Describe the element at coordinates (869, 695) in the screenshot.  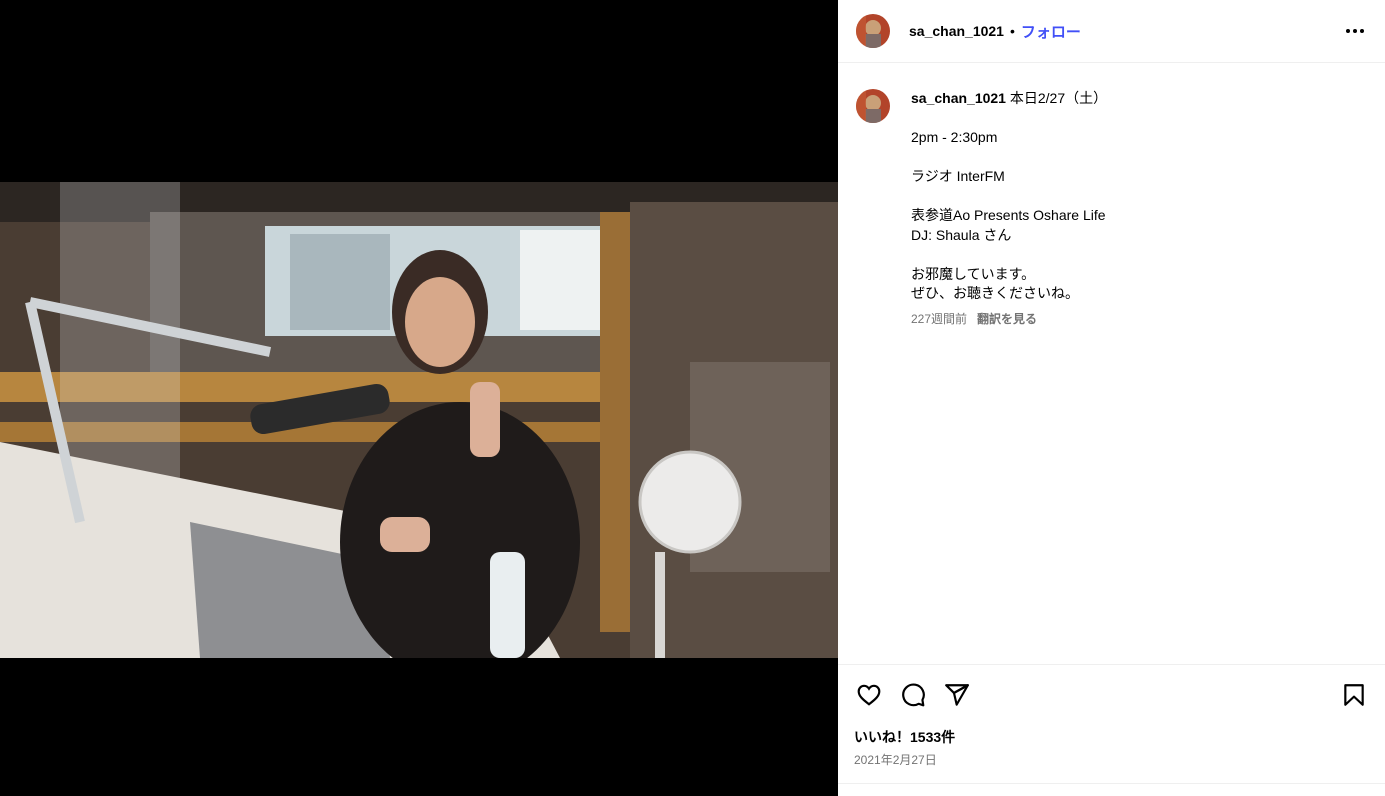
I see `heart-icon` at that location.